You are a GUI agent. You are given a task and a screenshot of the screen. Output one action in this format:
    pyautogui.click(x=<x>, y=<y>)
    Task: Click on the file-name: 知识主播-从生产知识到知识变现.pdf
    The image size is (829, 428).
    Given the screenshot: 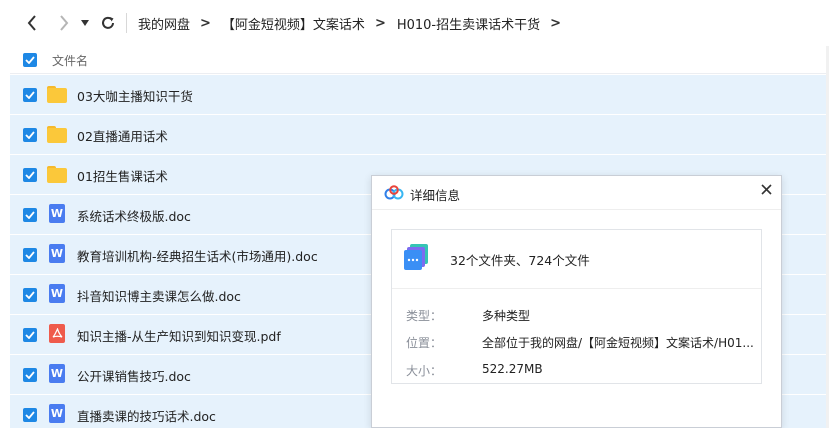 What is the action you would take?
    pyautogui.click(x=179, y=335)
    